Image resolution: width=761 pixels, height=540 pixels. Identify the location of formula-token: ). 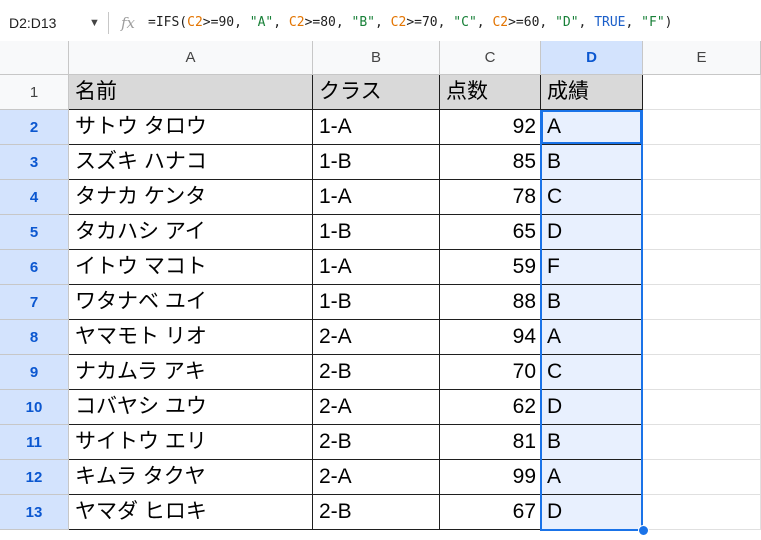
(668, 22).